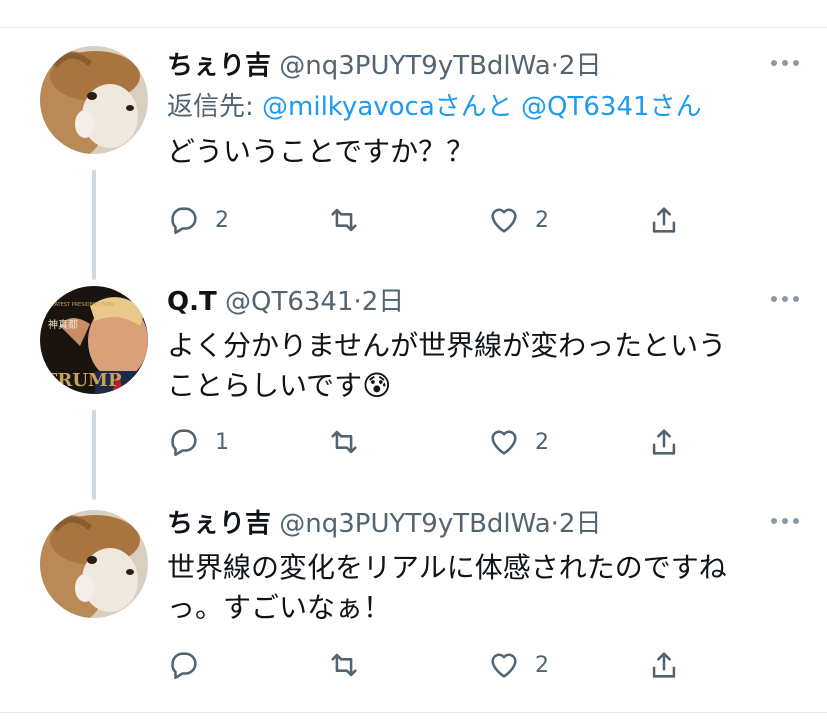 The width and height of the screenshot is (827, 725). Describe the element at coordinates (222, 442) in the screenshot. I see `reply-count: 1` at that location.